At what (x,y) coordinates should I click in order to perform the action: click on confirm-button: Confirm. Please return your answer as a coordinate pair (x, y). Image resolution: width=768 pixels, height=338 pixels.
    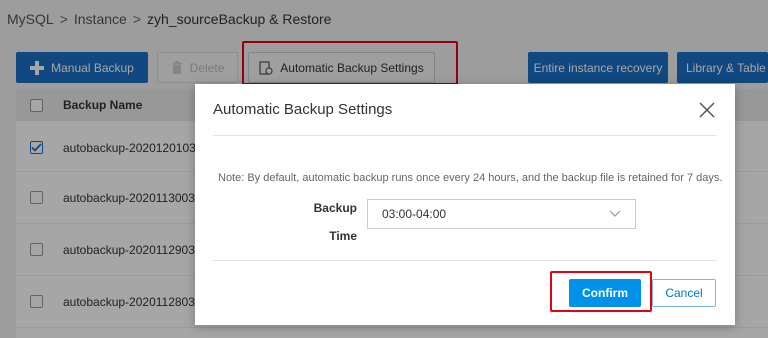
    Looking at the image, I should click on (605, 293).